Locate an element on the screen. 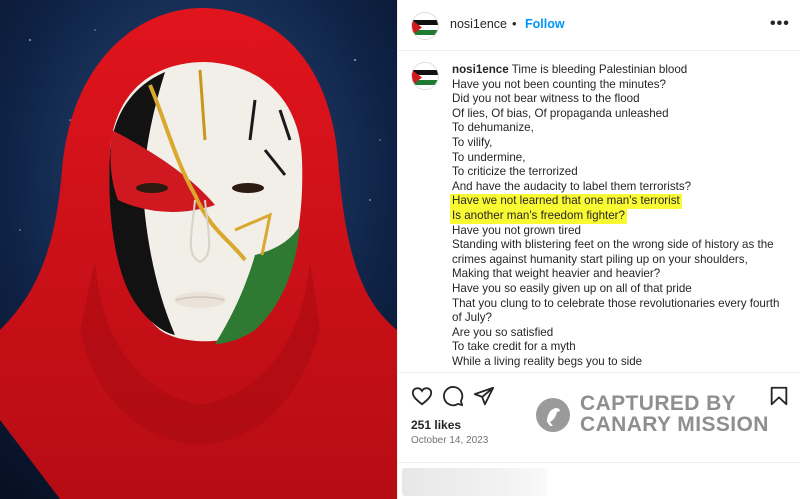 Image resolution: width=800 pixels, height=499 pixels. caption-line: To undermine, is located at coordinates (489, 157).